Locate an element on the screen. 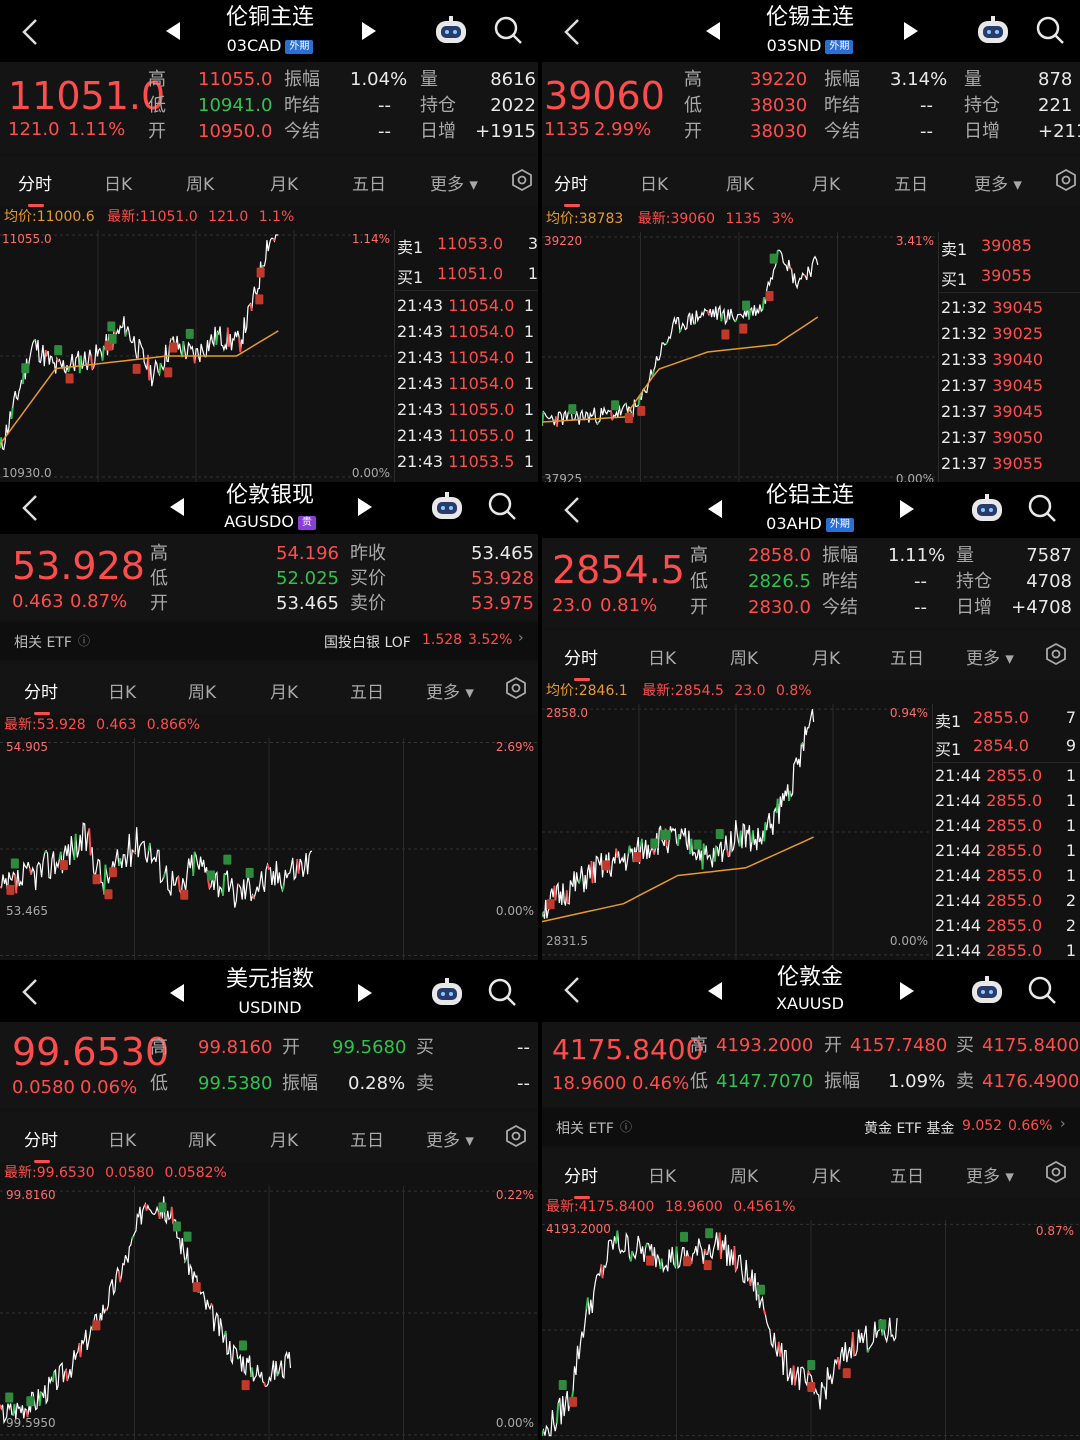  related-etf-bar: 相关 ETF ⓘ 国投白银 LOF 1.528 3.52% › is located at coordinates (269, 641).